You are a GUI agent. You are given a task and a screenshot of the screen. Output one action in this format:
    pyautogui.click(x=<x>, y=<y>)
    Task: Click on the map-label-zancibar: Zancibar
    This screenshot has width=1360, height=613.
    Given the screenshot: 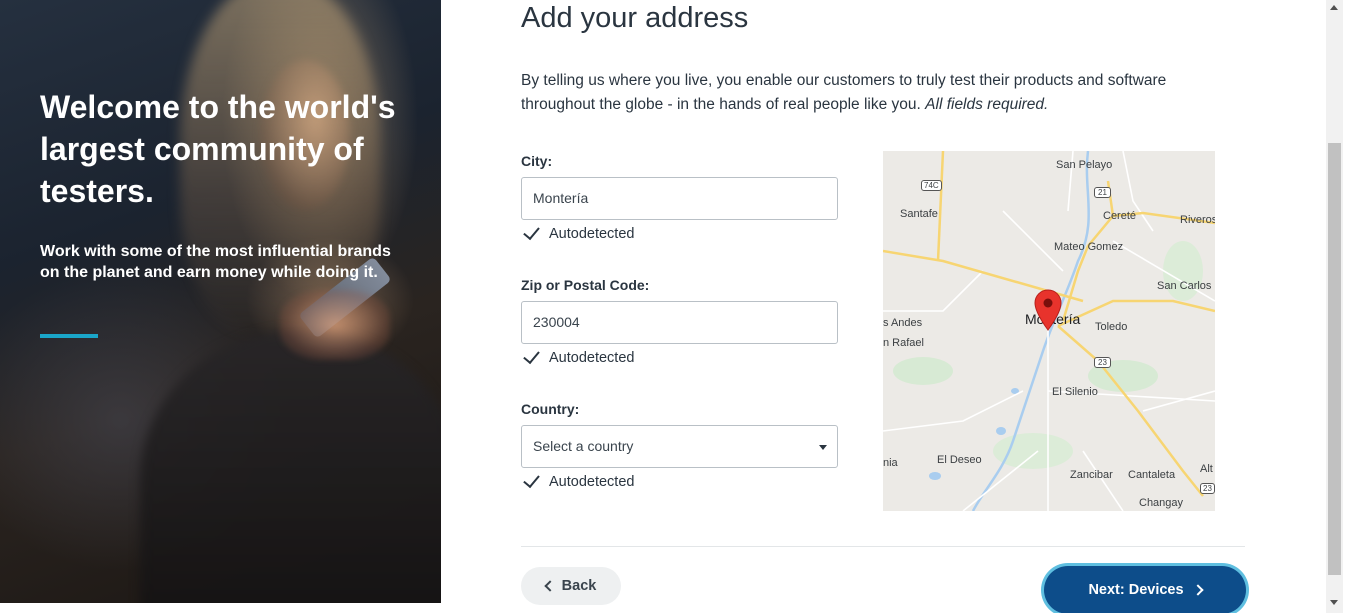 What is the action you would take?
    pyautogui.click(x=1091, y=475)
    